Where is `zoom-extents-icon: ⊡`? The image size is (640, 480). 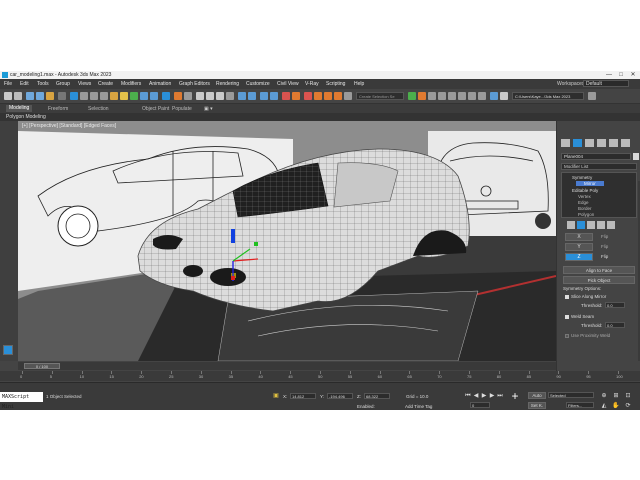
zoom-extents-icon: ⊡ is located at coordinates (628, 396).